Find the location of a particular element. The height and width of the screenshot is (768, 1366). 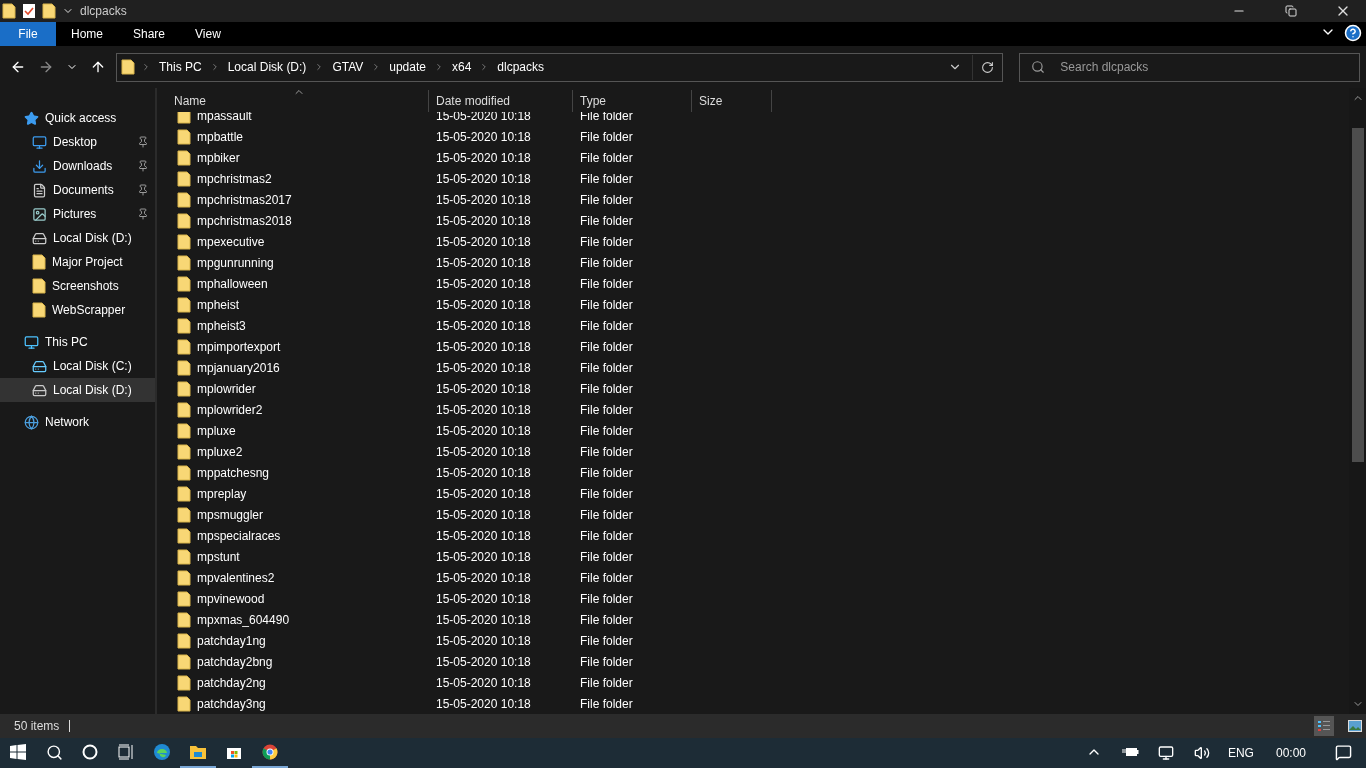

checklist-icon is located at coordinates (29, 11).